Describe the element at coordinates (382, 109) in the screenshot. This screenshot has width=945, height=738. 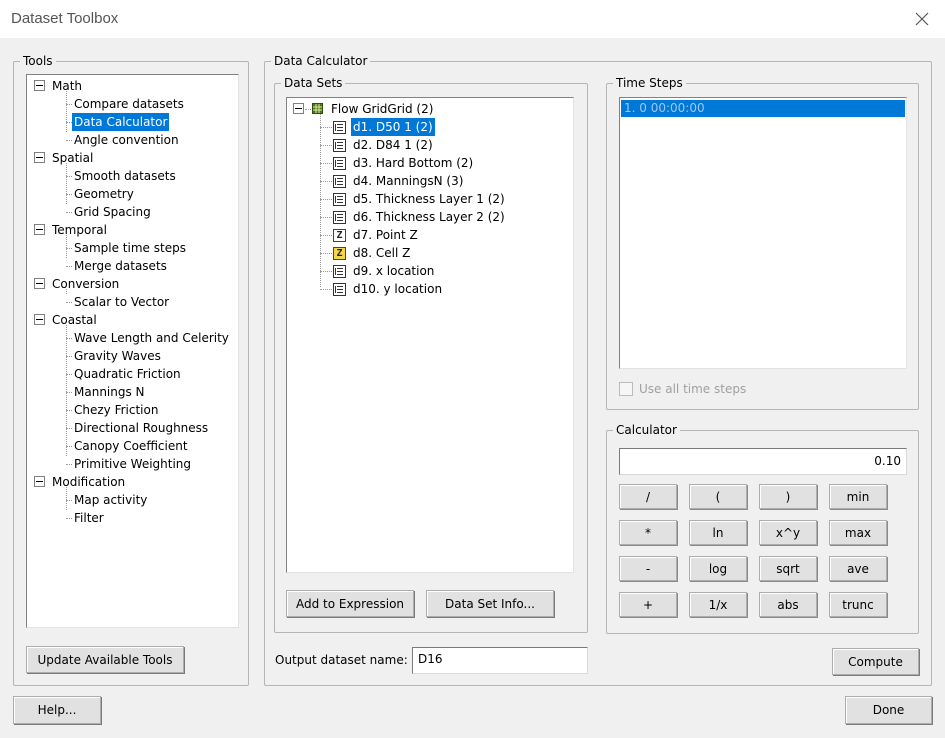
I see `dataset-root-label: Flow GridGrid (2)` at that location.